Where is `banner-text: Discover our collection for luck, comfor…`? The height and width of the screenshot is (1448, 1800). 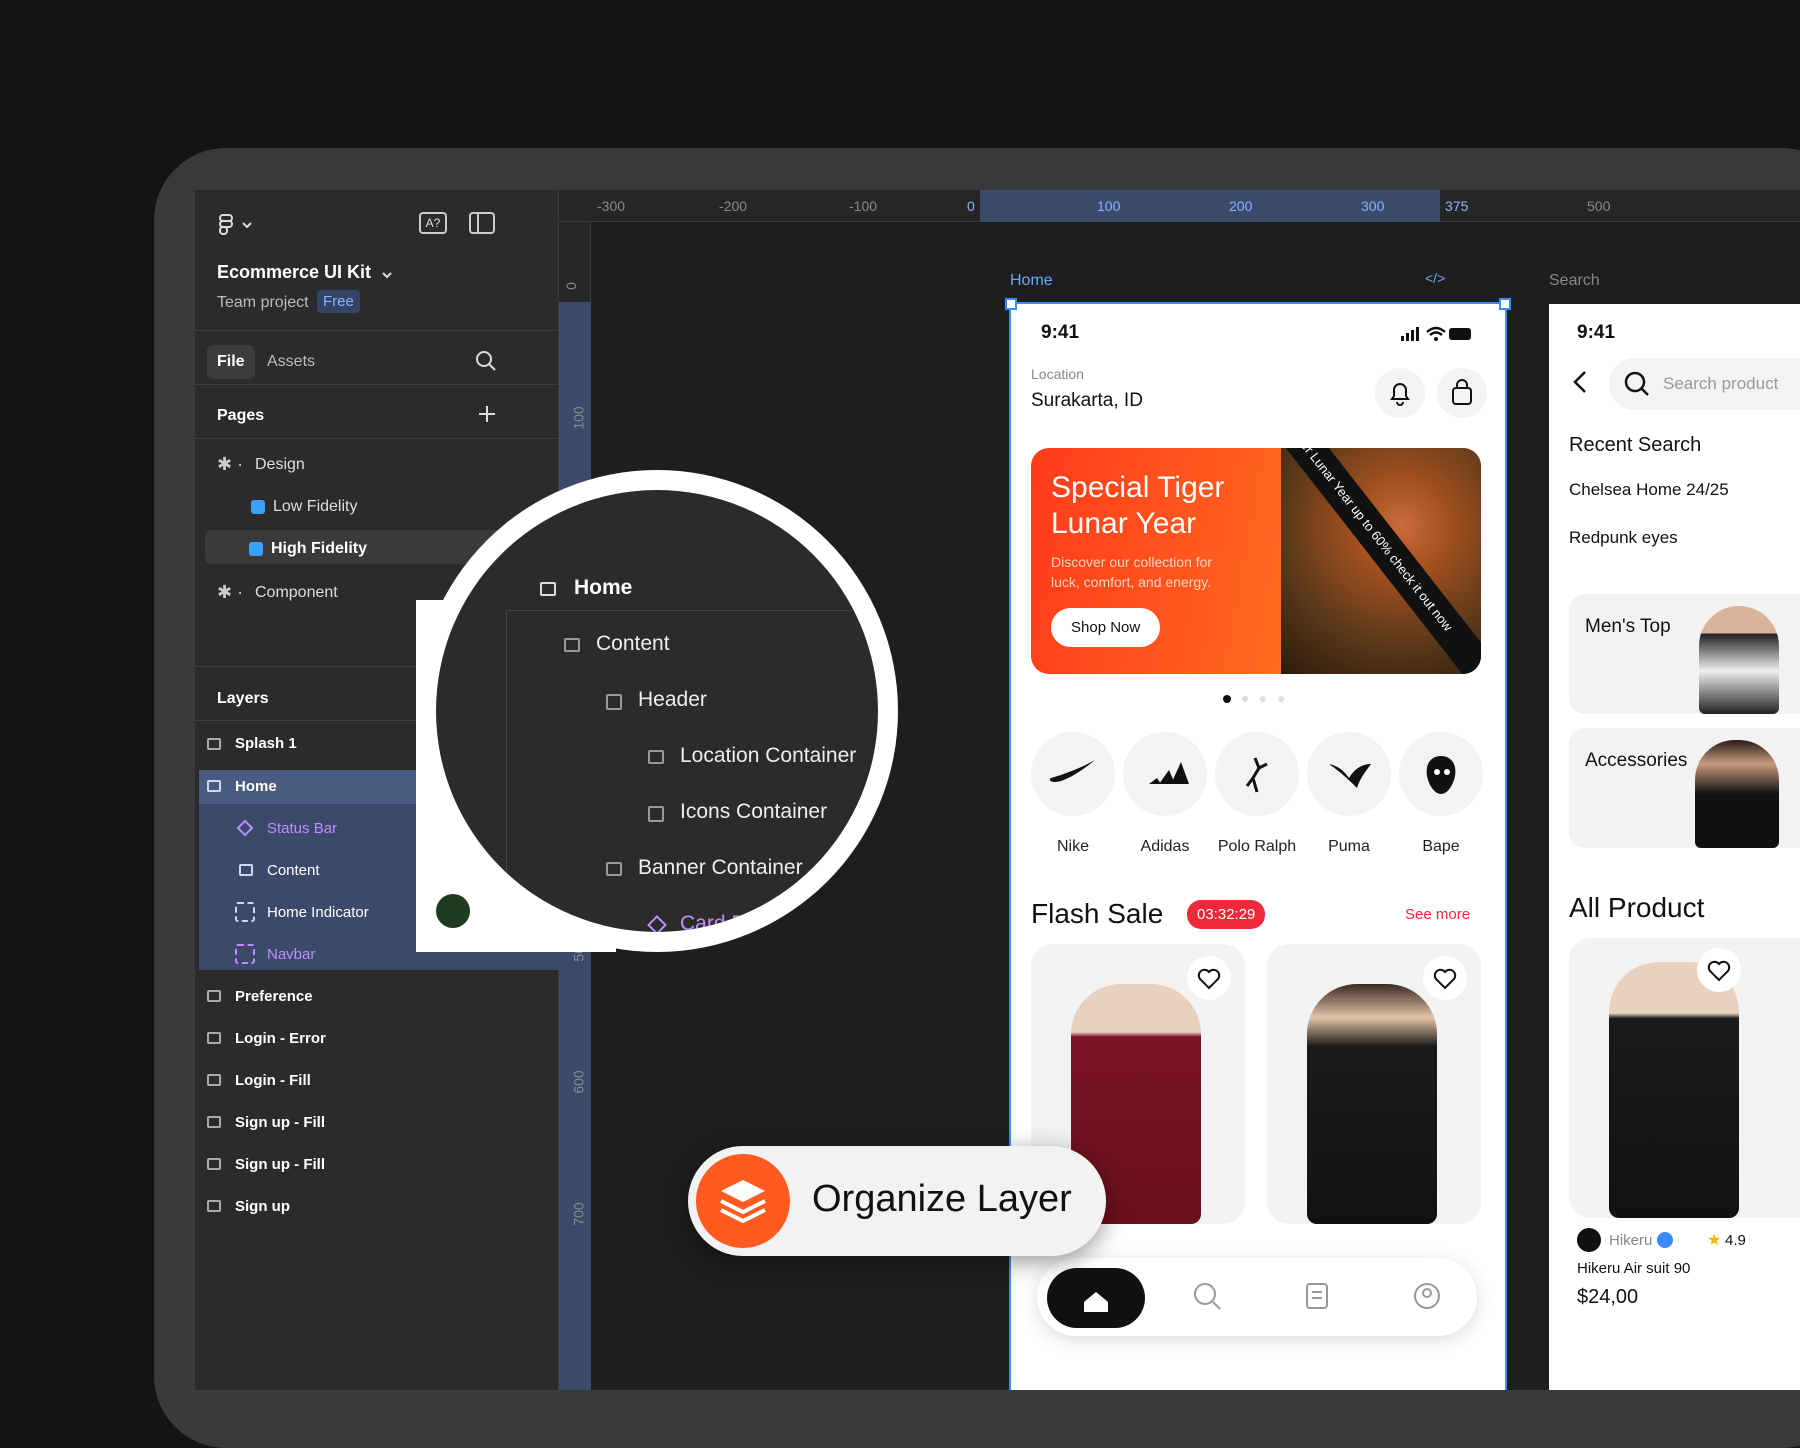
banner-text: Discover our collection for luck, comfor… is located at coordinates (1132, 572).